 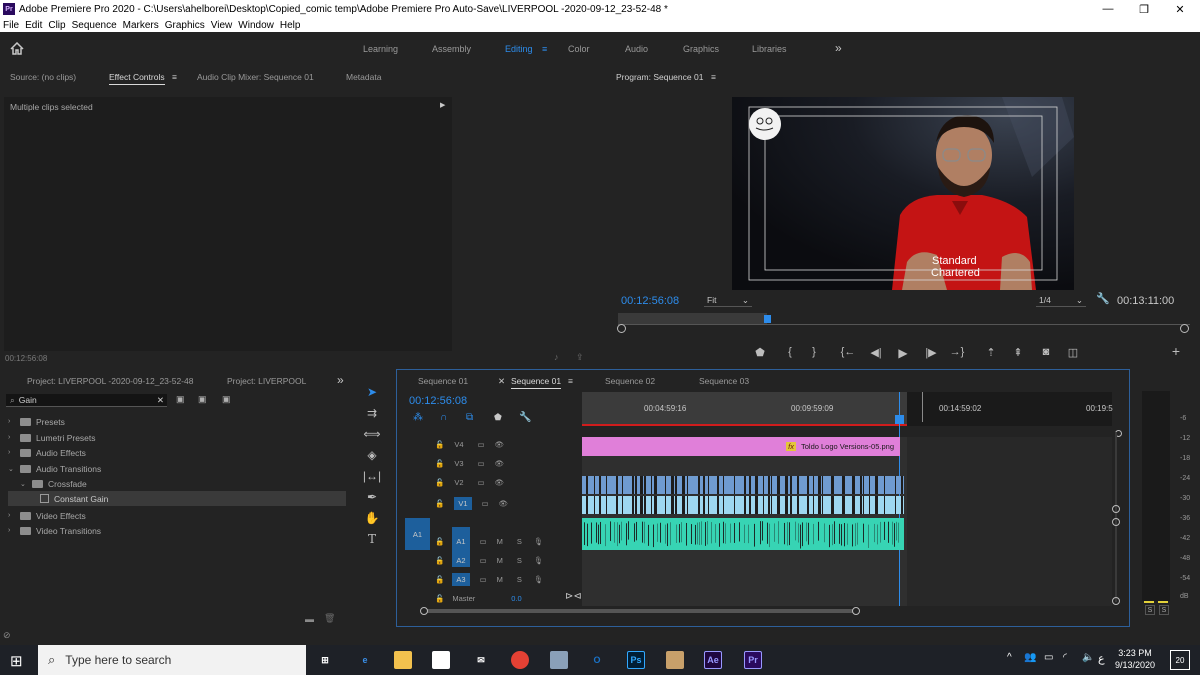 I want to click on menu-file: File, so click(x=11, y=25).